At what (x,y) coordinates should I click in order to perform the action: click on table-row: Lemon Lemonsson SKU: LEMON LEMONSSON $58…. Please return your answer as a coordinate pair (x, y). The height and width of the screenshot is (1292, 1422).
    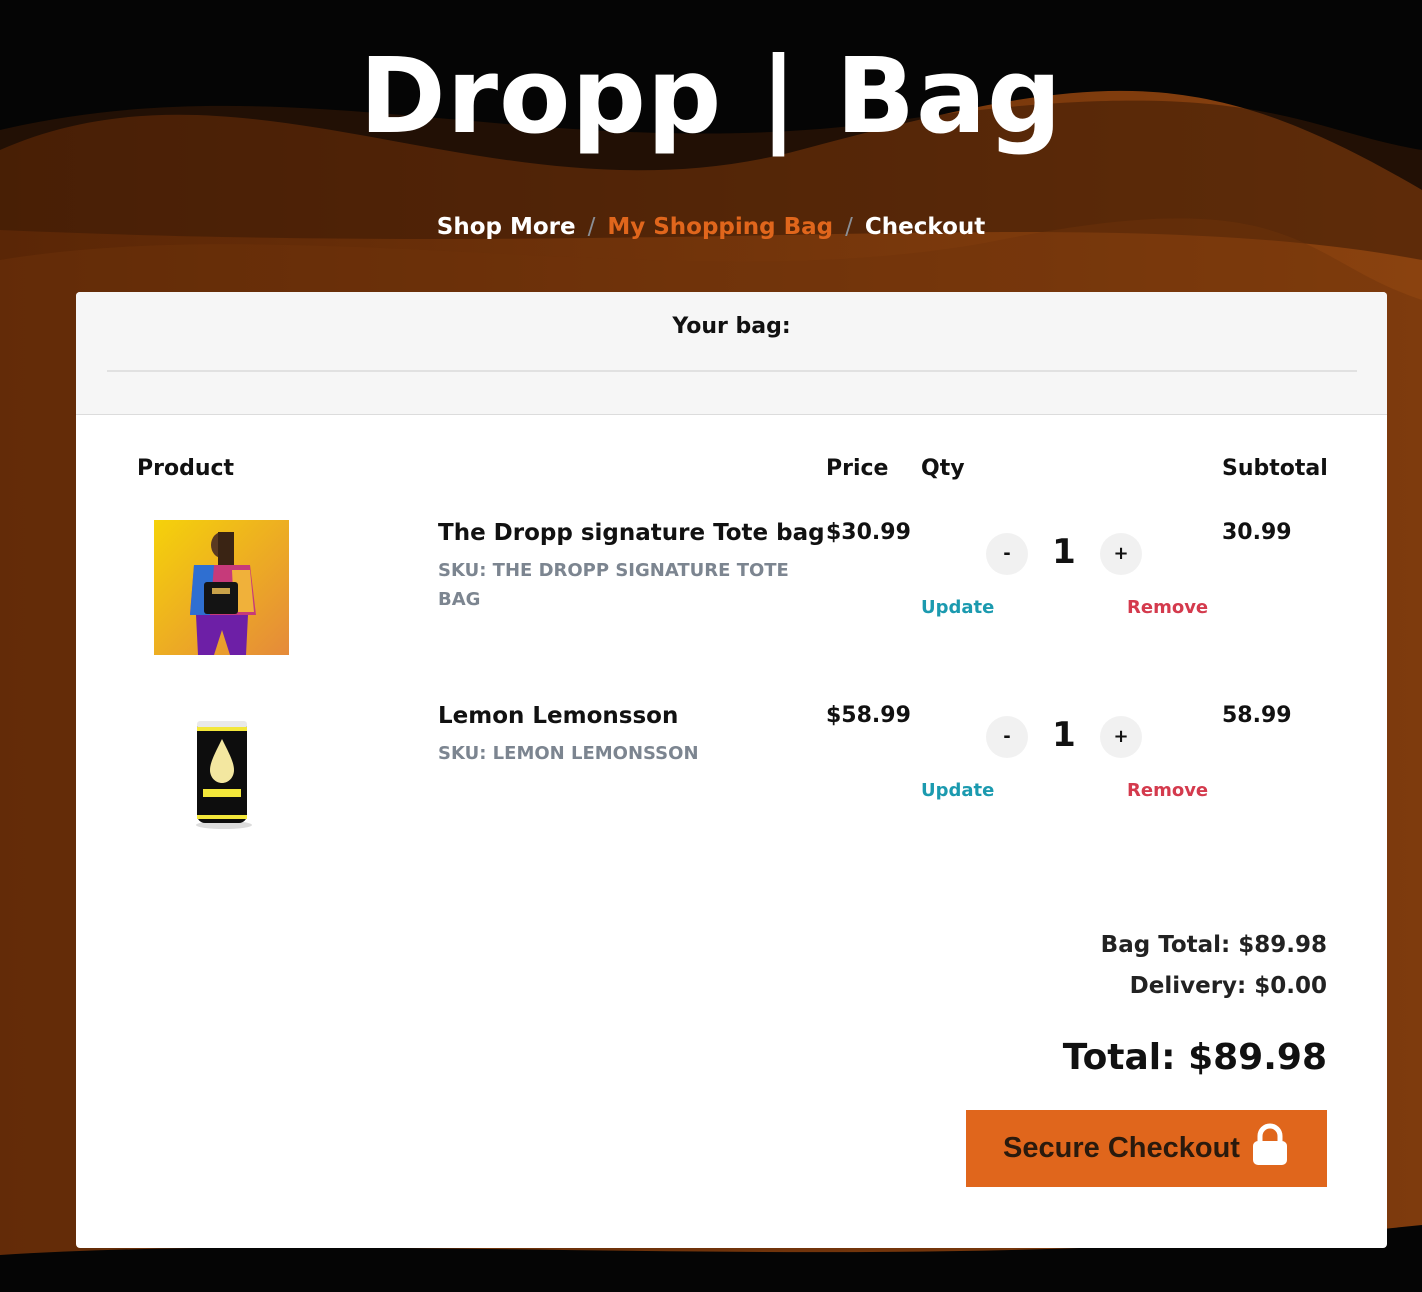
    Looking at the image, I should click on (731, 783).